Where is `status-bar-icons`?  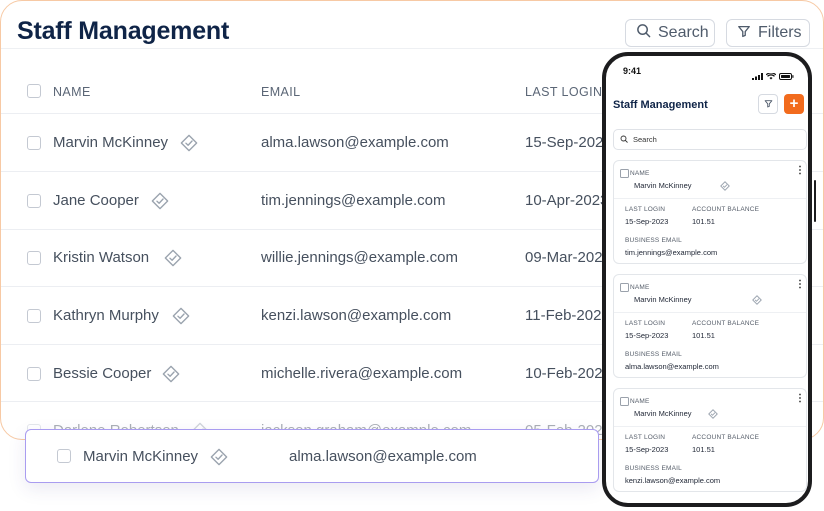
status-bar-icons is located at coordinates (773, 76).